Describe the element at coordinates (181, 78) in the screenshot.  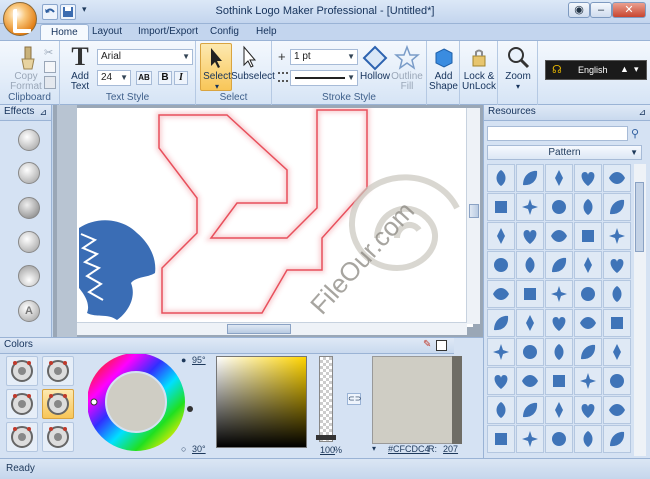
I see `italic-button: I` at that location.